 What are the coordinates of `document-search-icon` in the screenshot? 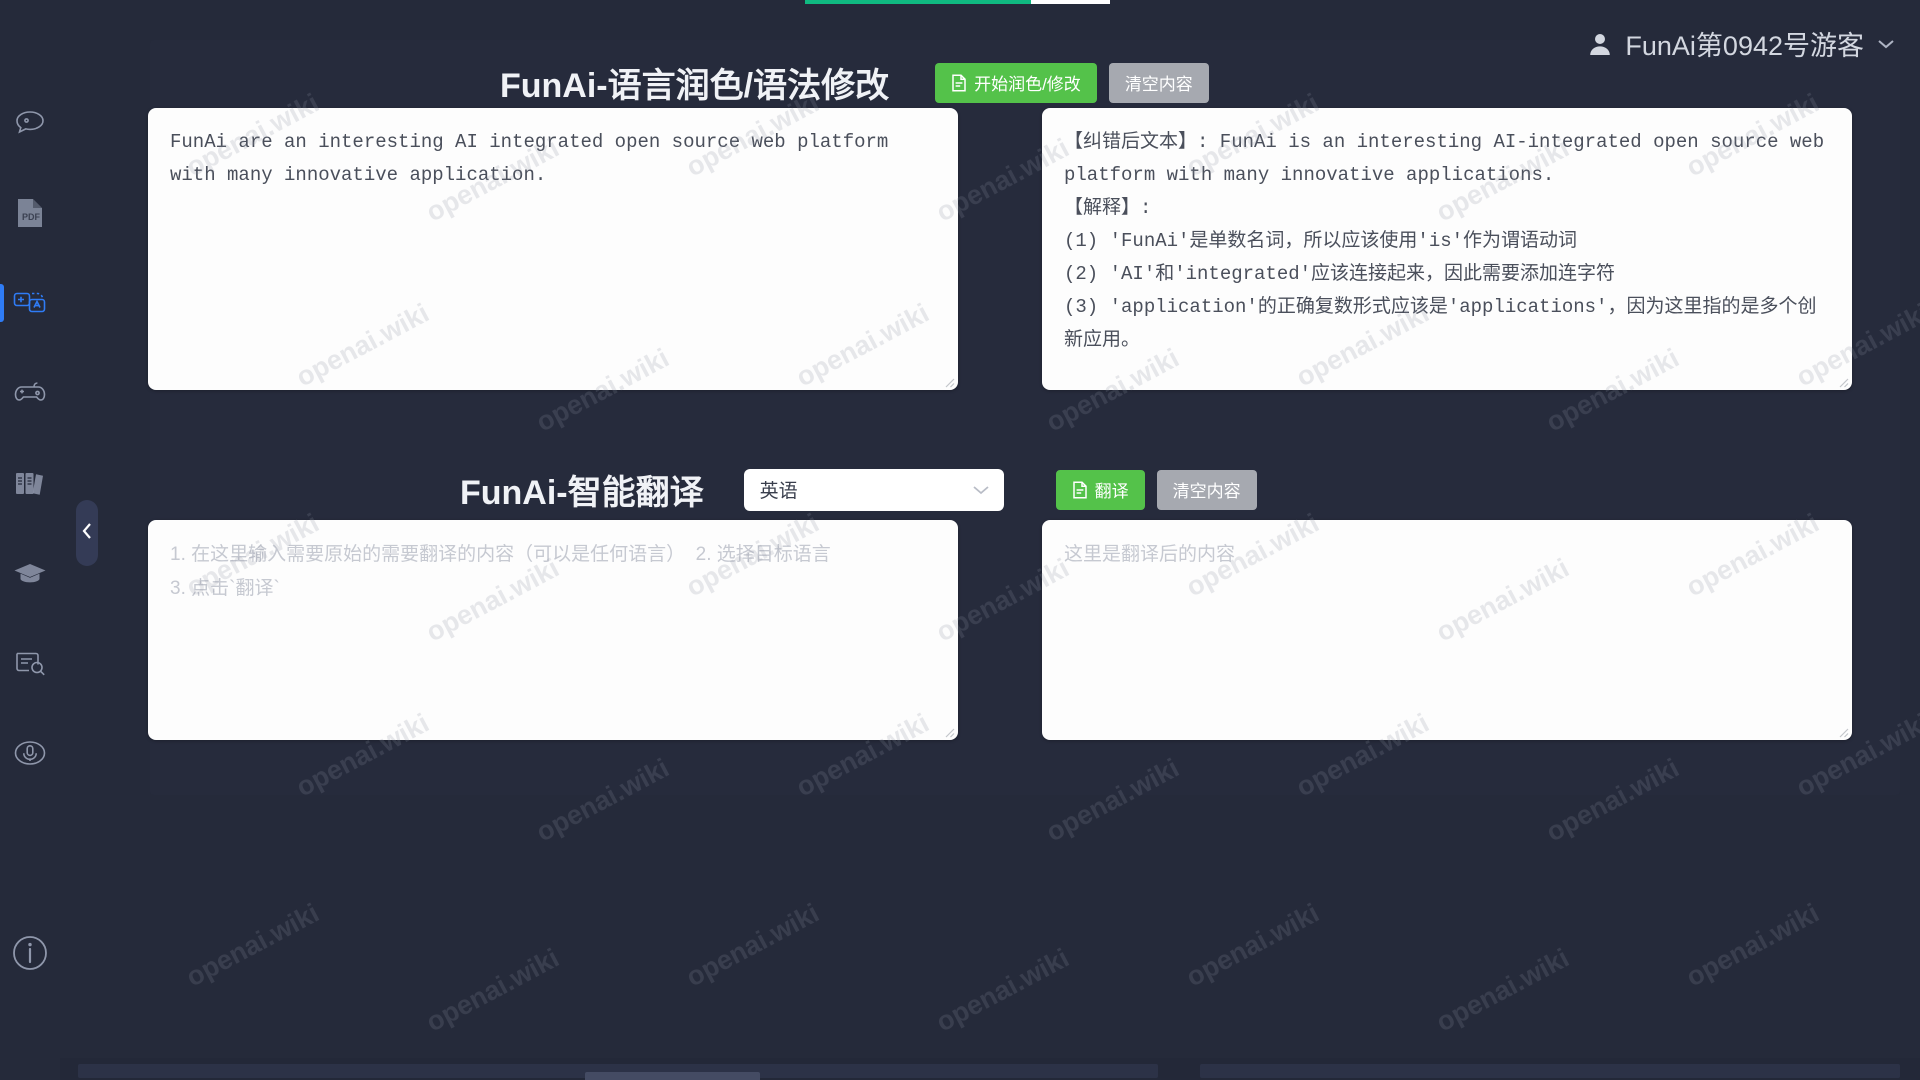 It's located at (30, 663).